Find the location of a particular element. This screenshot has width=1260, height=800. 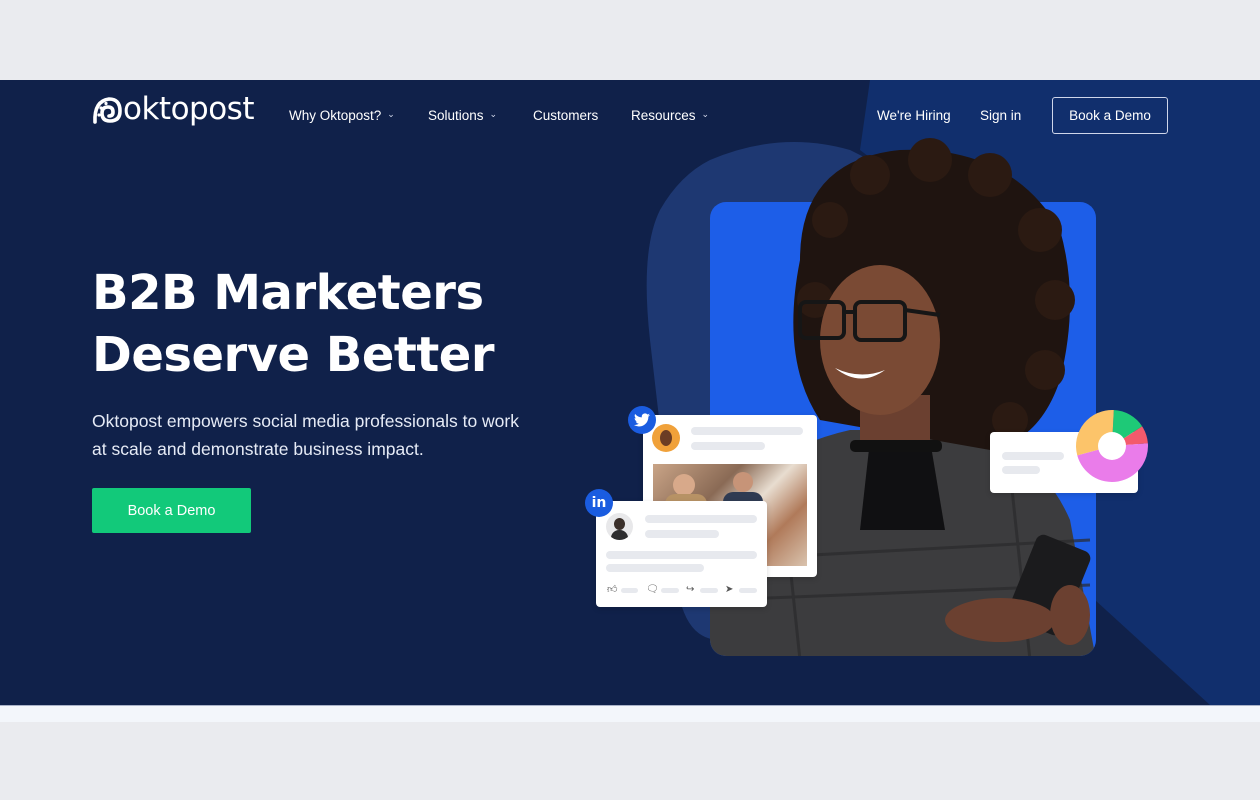

nav-label: Sign in is located at coordinates (1001, 115).